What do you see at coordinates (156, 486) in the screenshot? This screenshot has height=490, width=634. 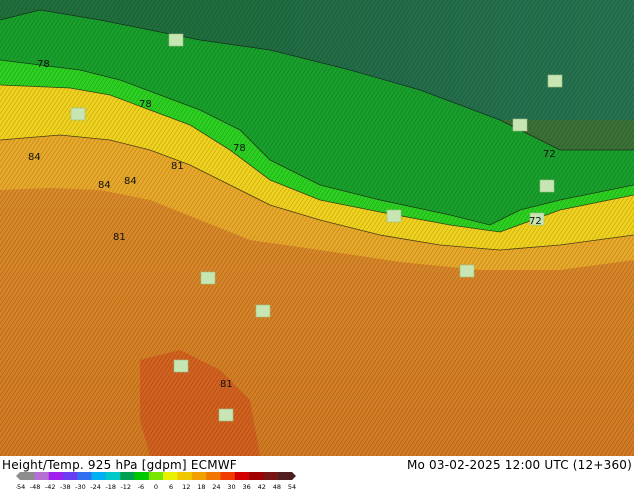 I see `colorbar-tick-label: 0` at bounding box center [156, 486].